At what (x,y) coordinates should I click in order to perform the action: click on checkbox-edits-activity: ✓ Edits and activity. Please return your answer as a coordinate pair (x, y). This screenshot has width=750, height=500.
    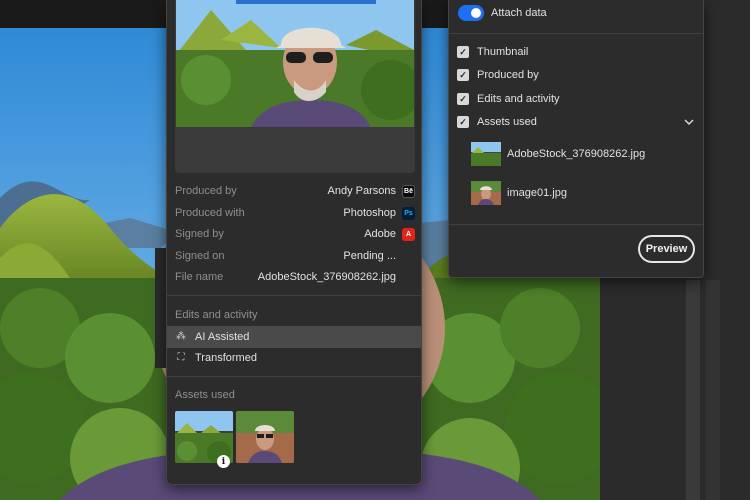
    Looking at the image, I should click on (508, 99).